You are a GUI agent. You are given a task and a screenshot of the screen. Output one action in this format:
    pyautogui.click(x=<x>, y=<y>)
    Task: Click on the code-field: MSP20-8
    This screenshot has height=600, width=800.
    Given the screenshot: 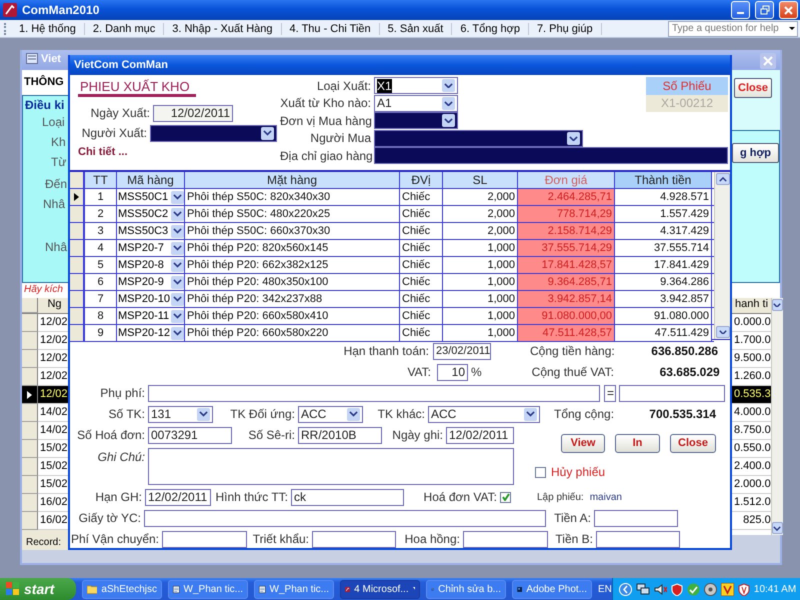 What is the action you would take?
    pyautogui.click(x=151, y=265)
    